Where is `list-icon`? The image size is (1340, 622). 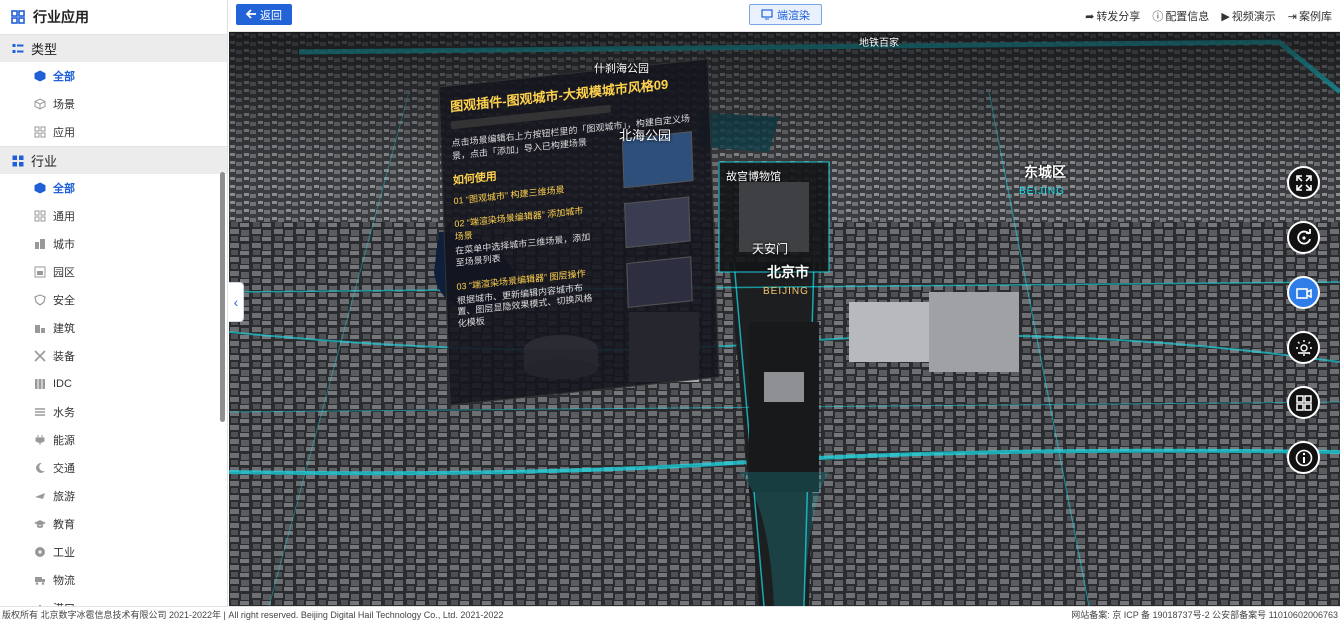
list-icon is located at coordinates (18, 48).